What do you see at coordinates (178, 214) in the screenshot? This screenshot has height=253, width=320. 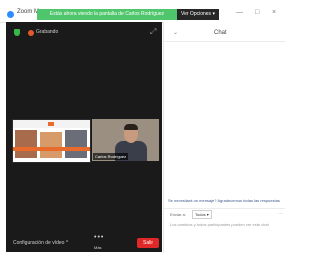 I see `send-to-label: Enviar a:` at bounding box center [178, 214].